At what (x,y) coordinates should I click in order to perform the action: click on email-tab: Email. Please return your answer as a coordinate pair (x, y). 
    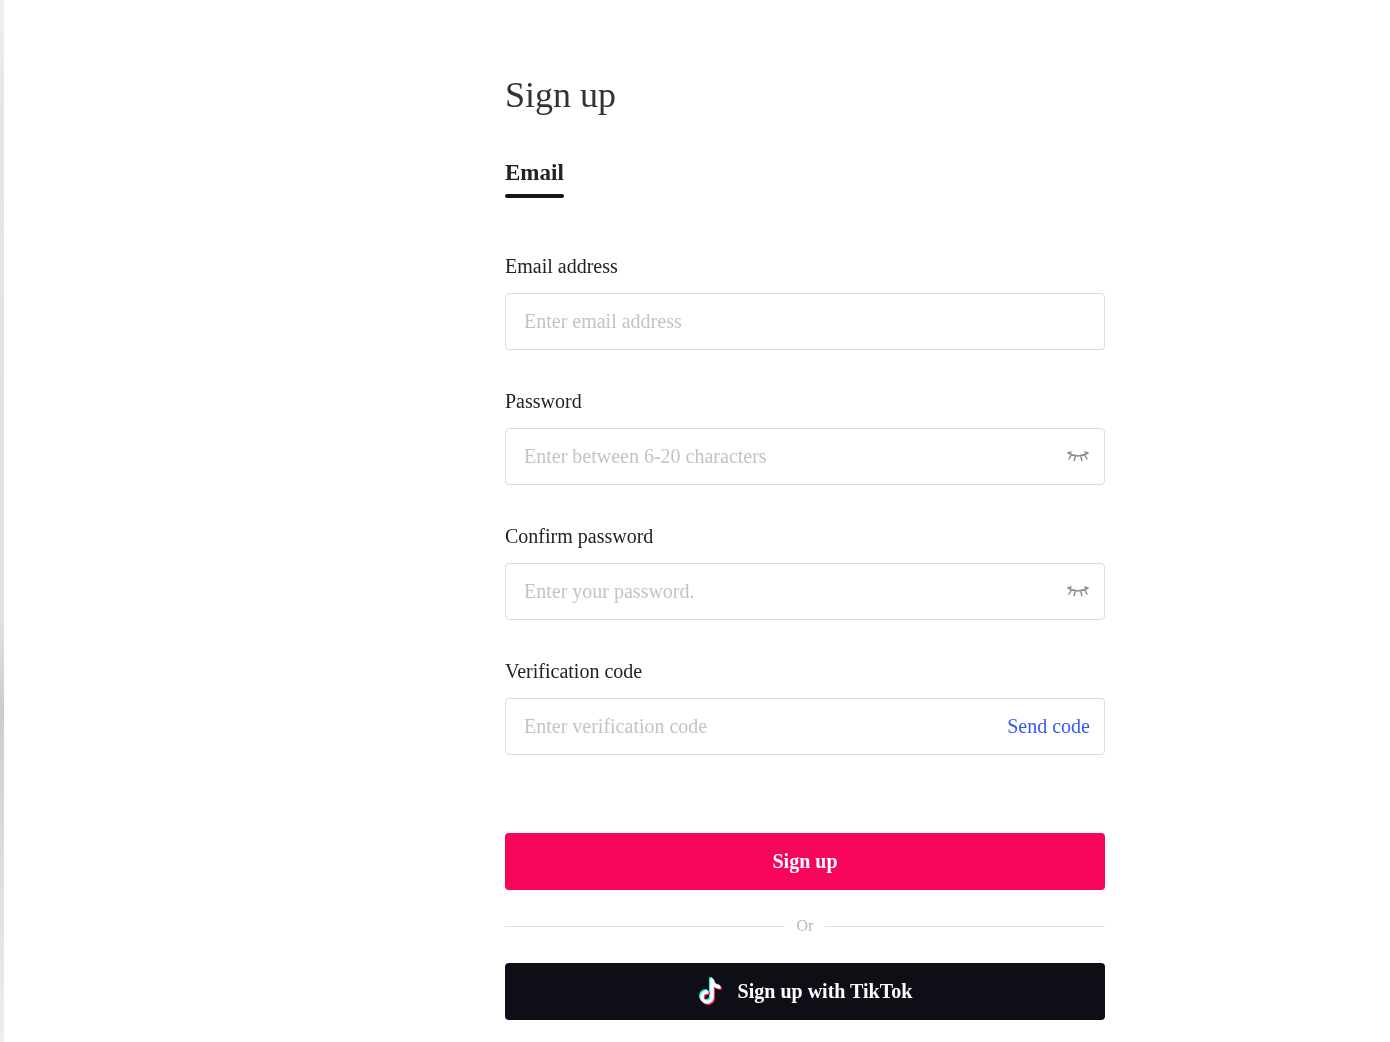
    Looking at the image, I should click on (534, 179).